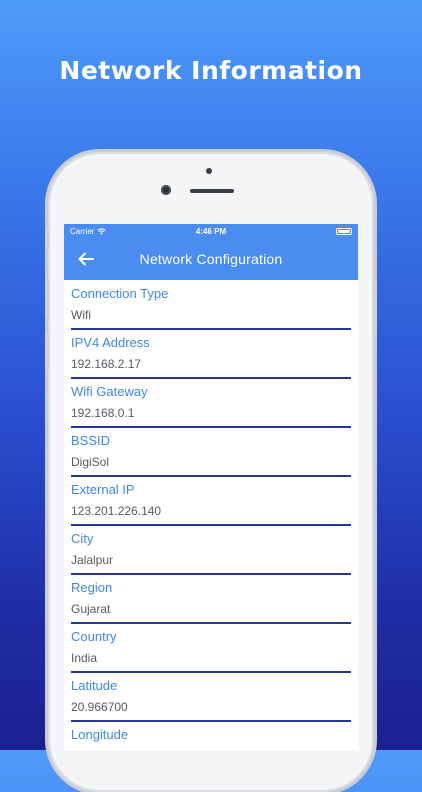  I want to click on arrow-left-icon, so click(86, 259).